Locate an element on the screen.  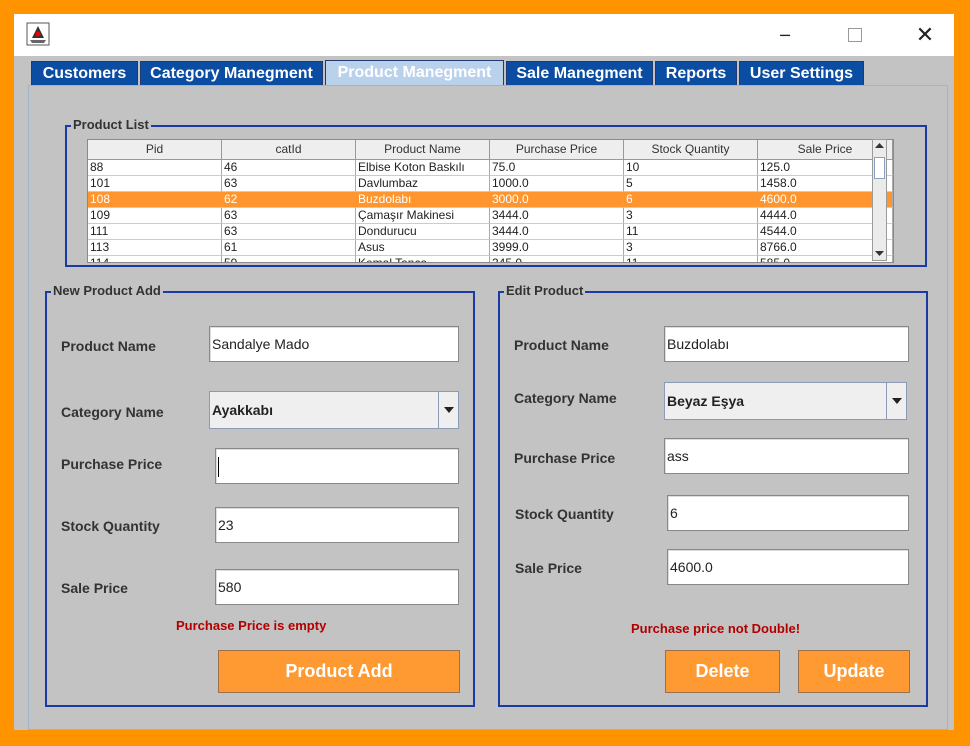
tab-product-manegment: Product Manegment is located at coordinates (414, 73).